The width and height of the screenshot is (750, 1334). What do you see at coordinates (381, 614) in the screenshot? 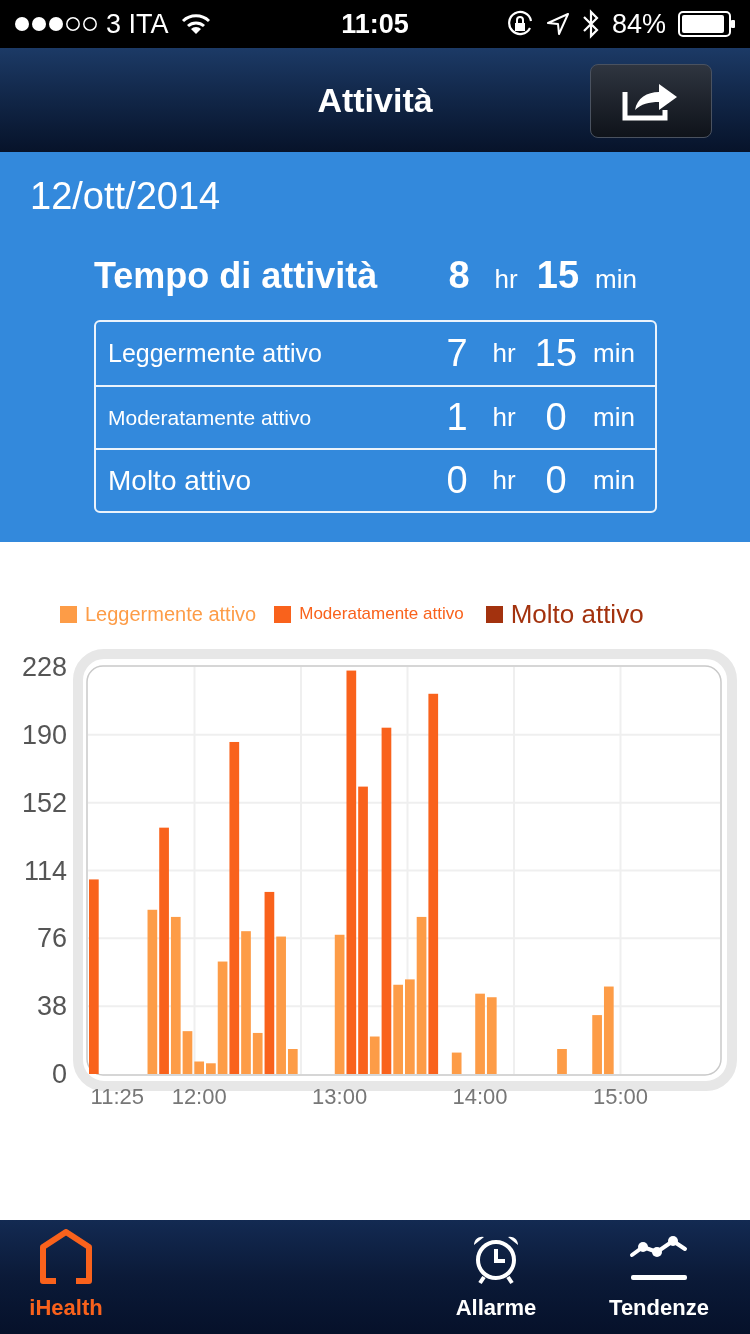
I see `legend-label: Moderatamente attivo` at bounding box center [381, 614].